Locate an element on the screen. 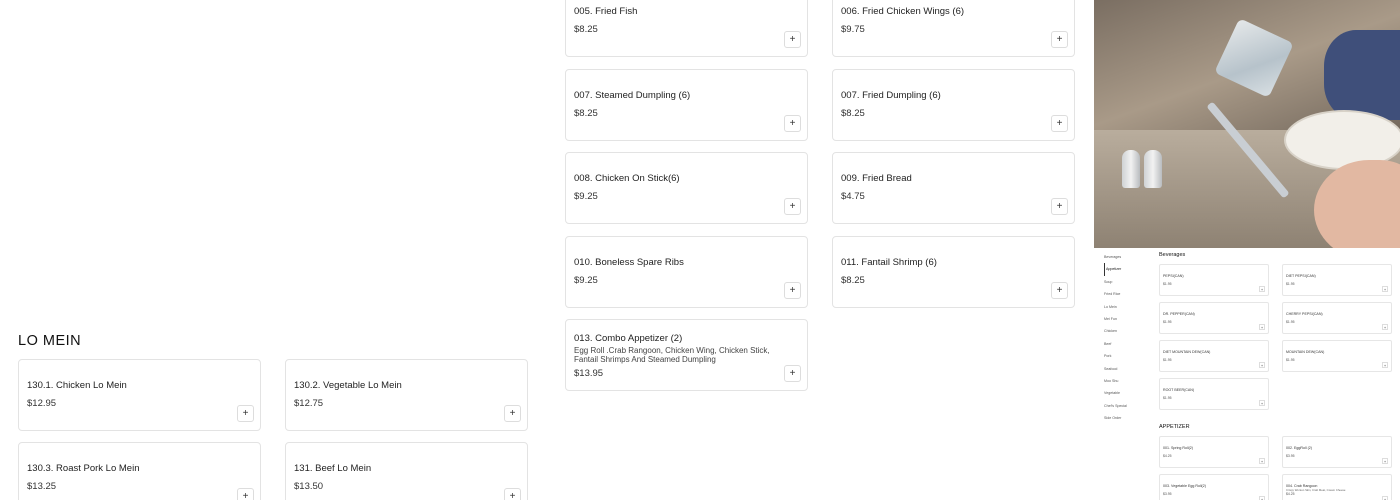  menu-item-card: 008. Chicken On Stick(6) $9.25 + is located at coordinates (686, 188).